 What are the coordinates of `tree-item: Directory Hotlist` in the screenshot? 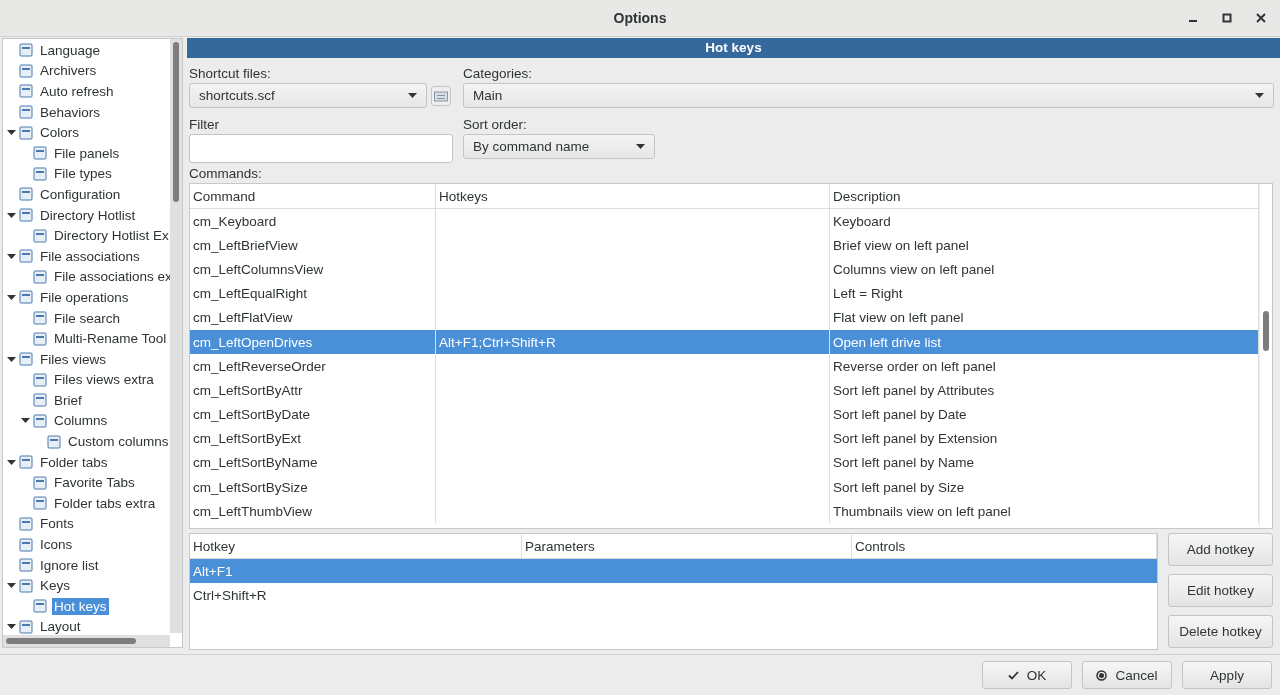 It's located at (88, 215).